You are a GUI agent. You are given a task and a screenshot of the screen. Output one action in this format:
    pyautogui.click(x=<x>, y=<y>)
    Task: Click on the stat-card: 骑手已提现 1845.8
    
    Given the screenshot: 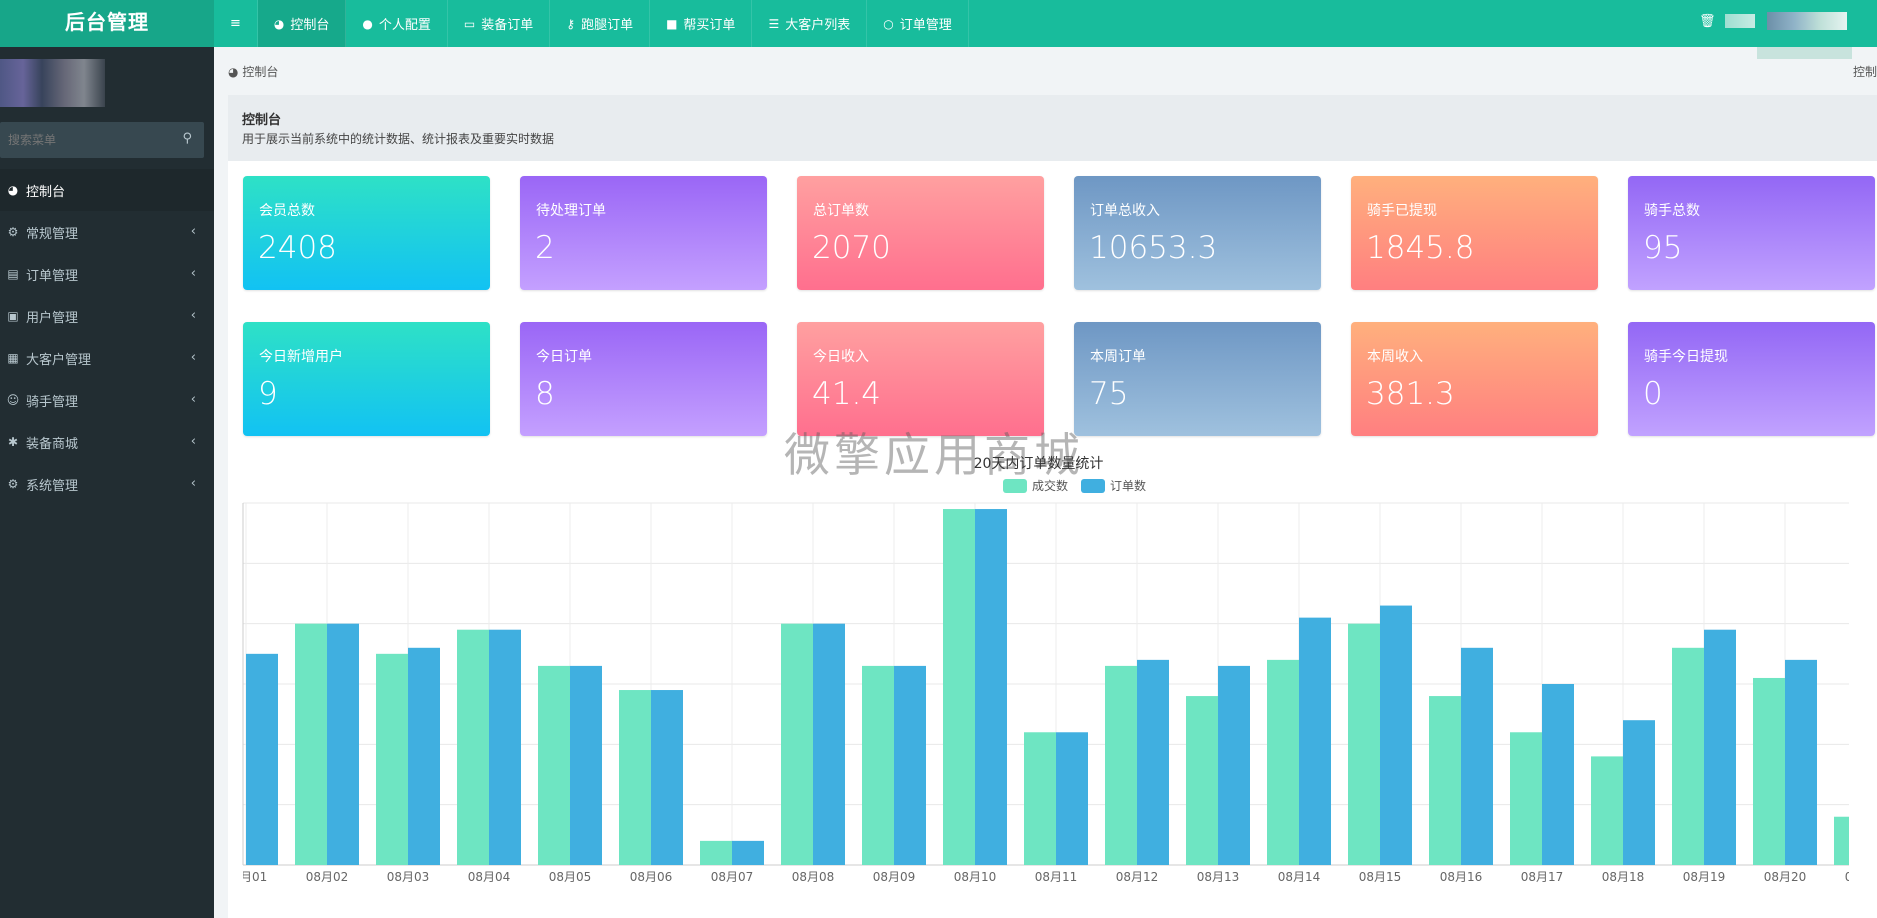 What is the action you would take?
    pyautogui.click(x=1474, y=233)
    